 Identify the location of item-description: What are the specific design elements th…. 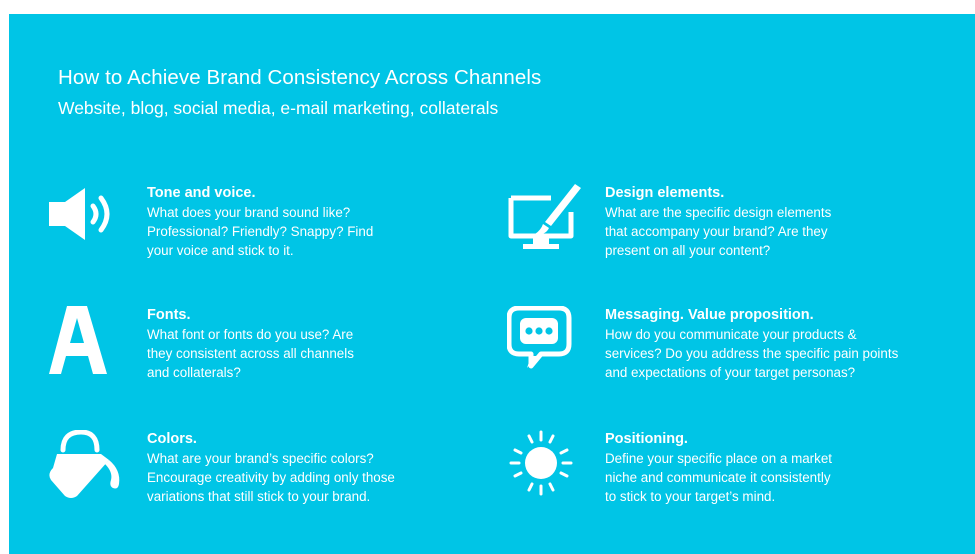
(718, 231).